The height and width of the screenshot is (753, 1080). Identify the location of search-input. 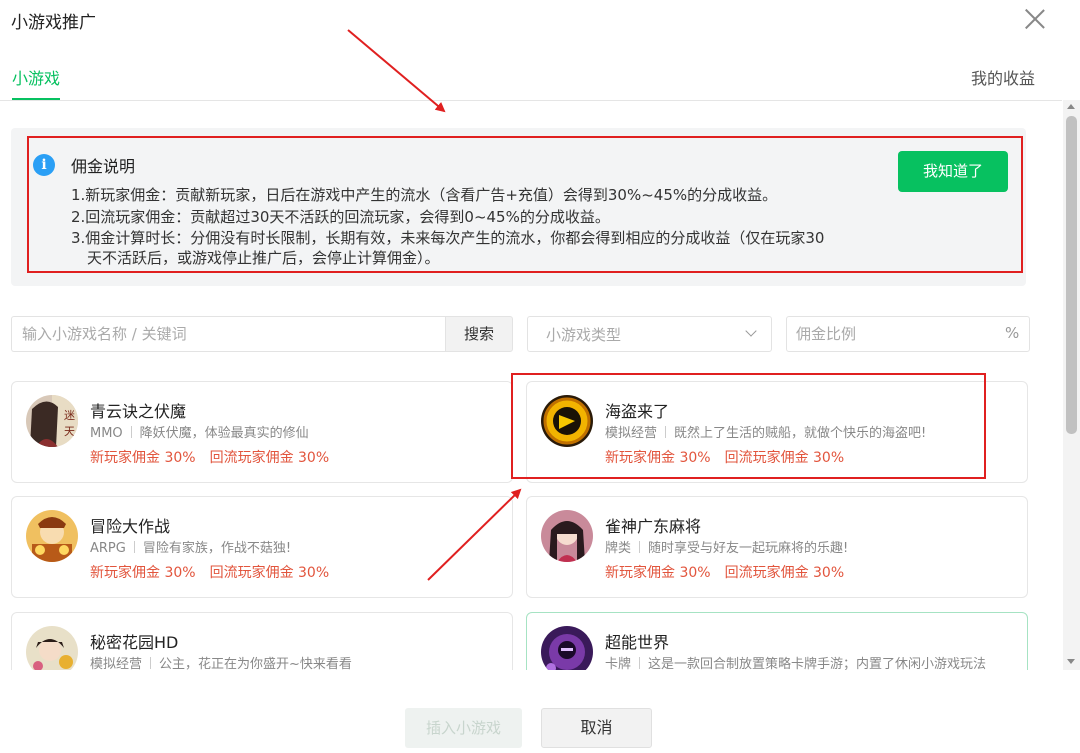
(232, 334).